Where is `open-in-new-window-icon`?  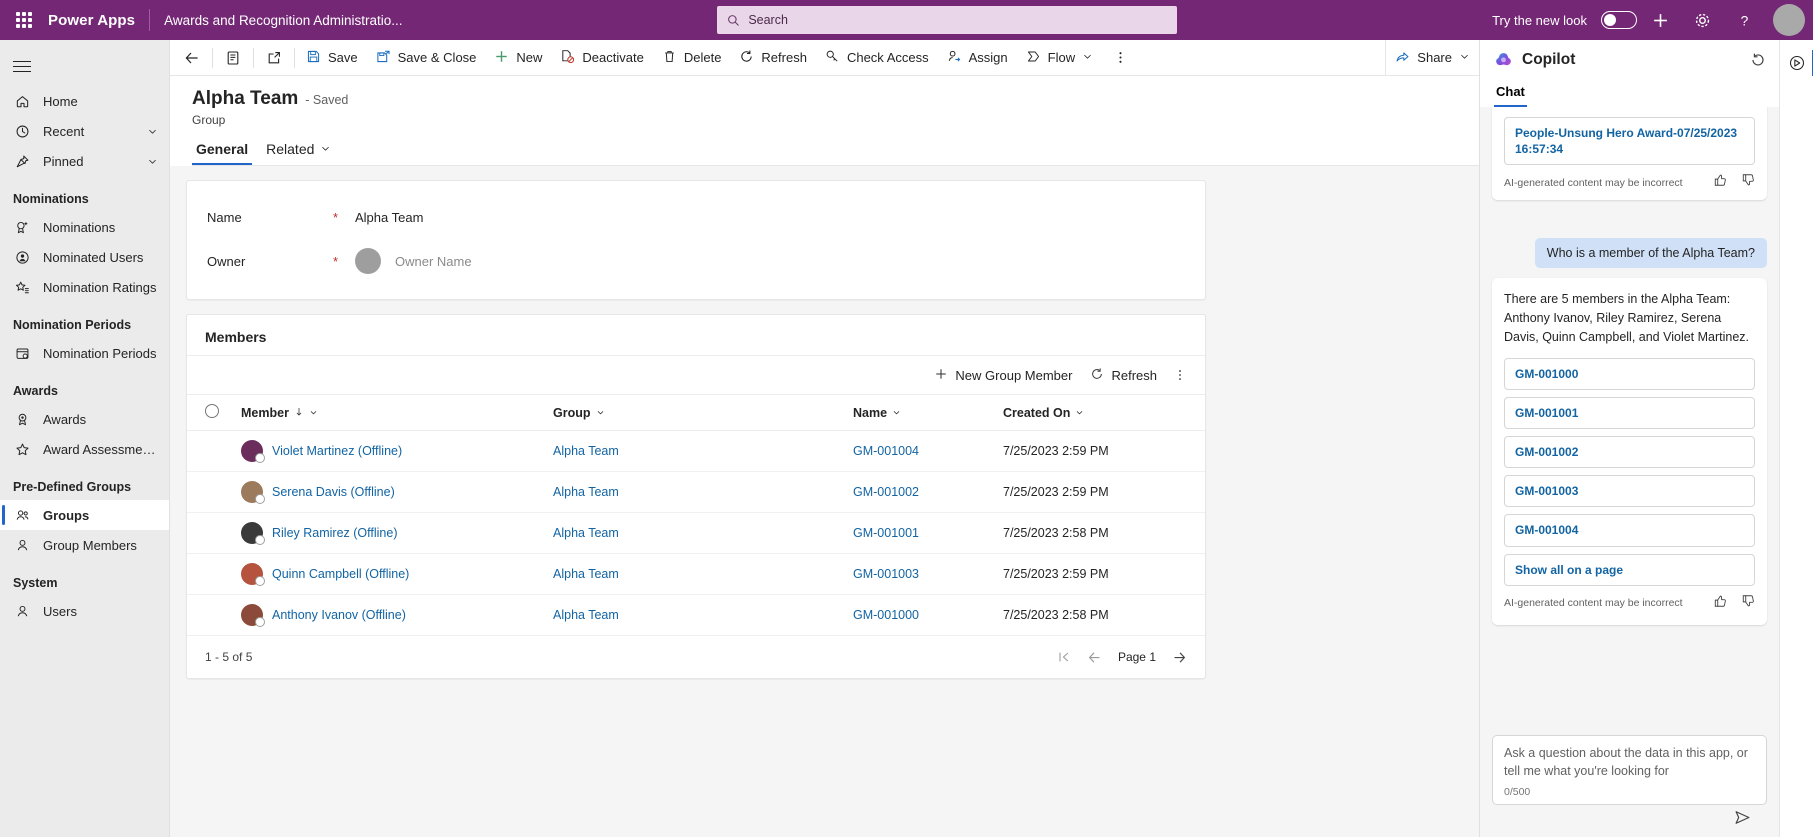 open-in-new-window-icon is located at coordinates (274, 58).